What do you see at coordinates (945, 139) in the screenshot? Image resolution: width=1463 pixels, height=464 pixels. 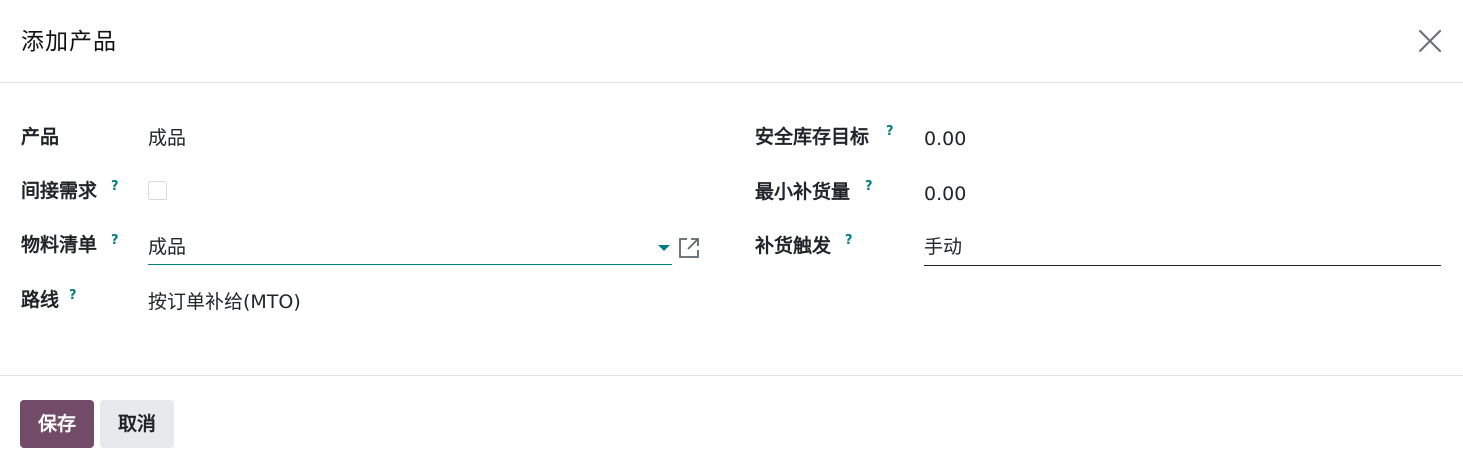 I see `safety-stock-target-value: 0.00` at bounding box center [945, 139].